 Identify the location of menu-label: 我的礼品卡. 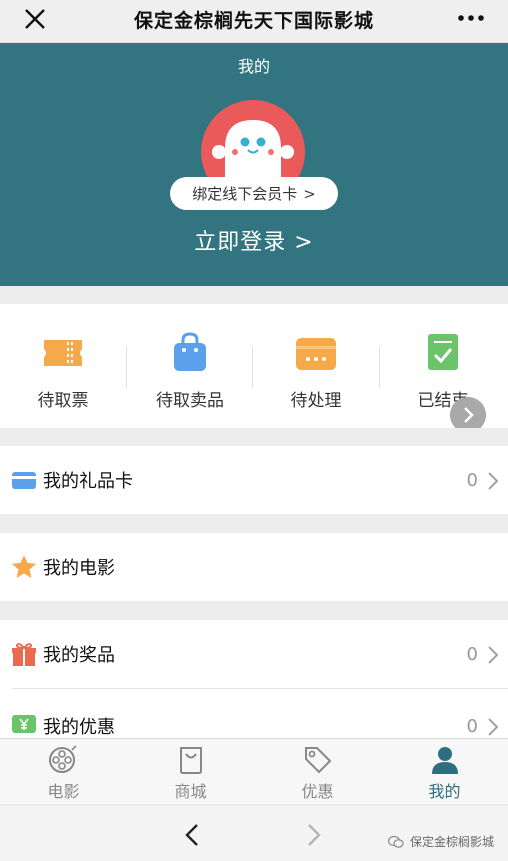
(88, 481).